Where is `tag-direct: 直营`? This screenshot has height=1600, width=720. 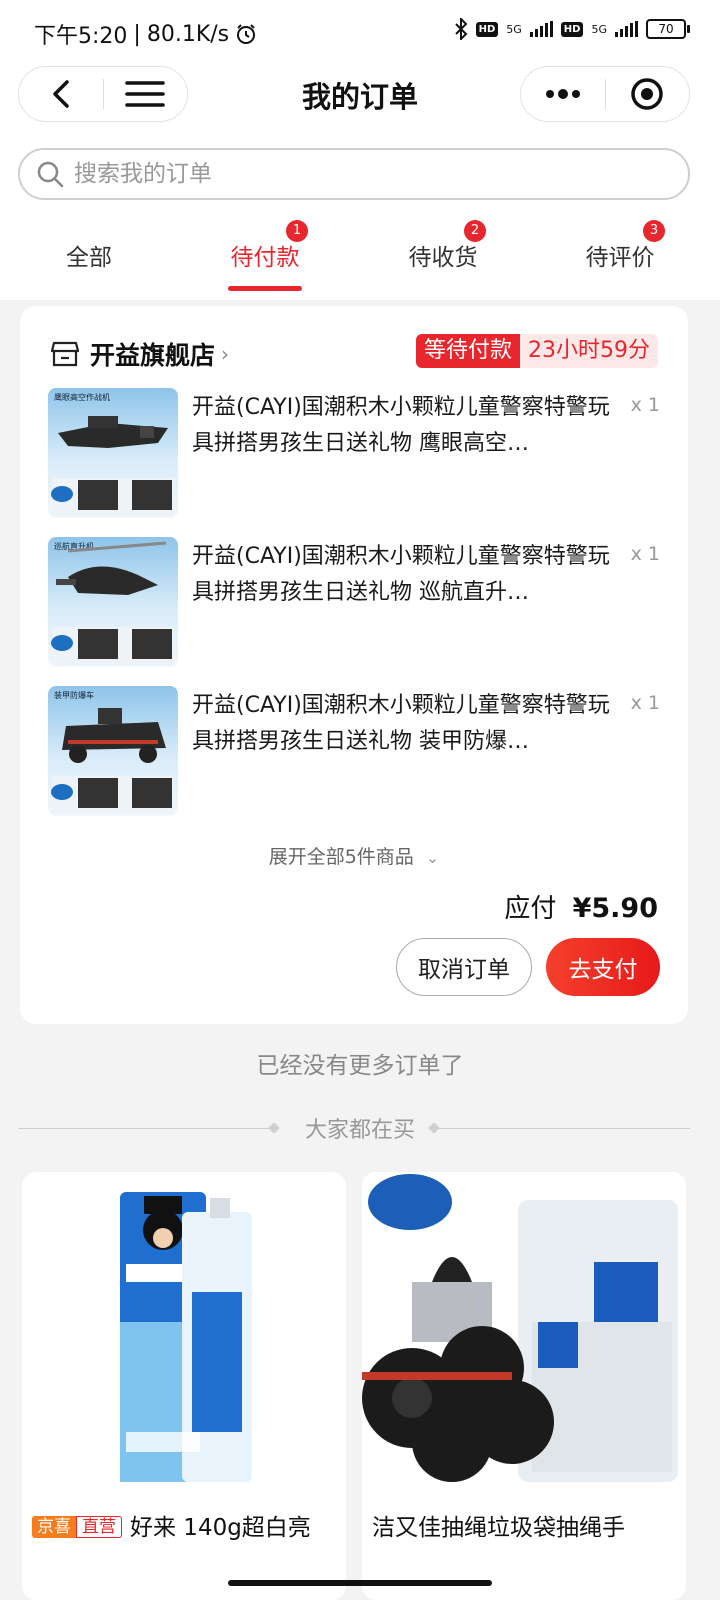 tag-direct: 直营 is located at coordinates (99, 1527).